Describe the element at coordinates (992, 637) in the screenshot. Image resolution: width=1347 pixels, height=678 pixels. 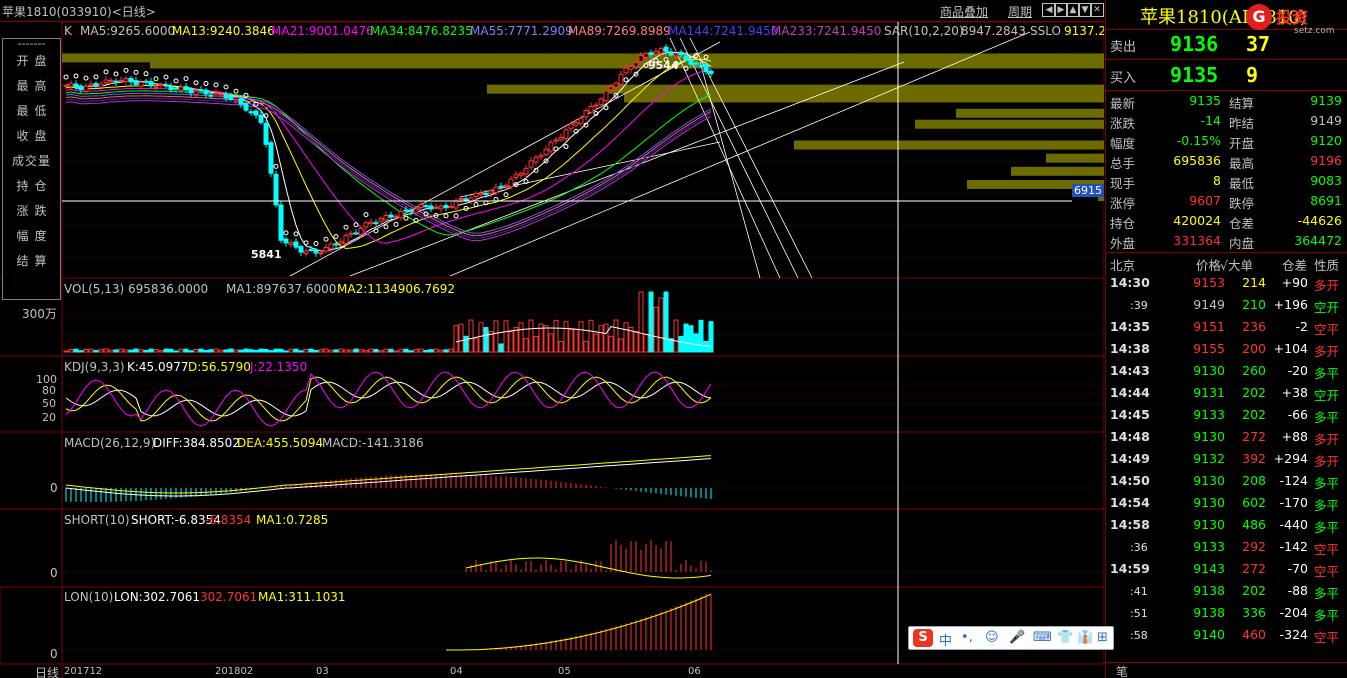
I see `ime-emoji-icon: ☺` at that location.